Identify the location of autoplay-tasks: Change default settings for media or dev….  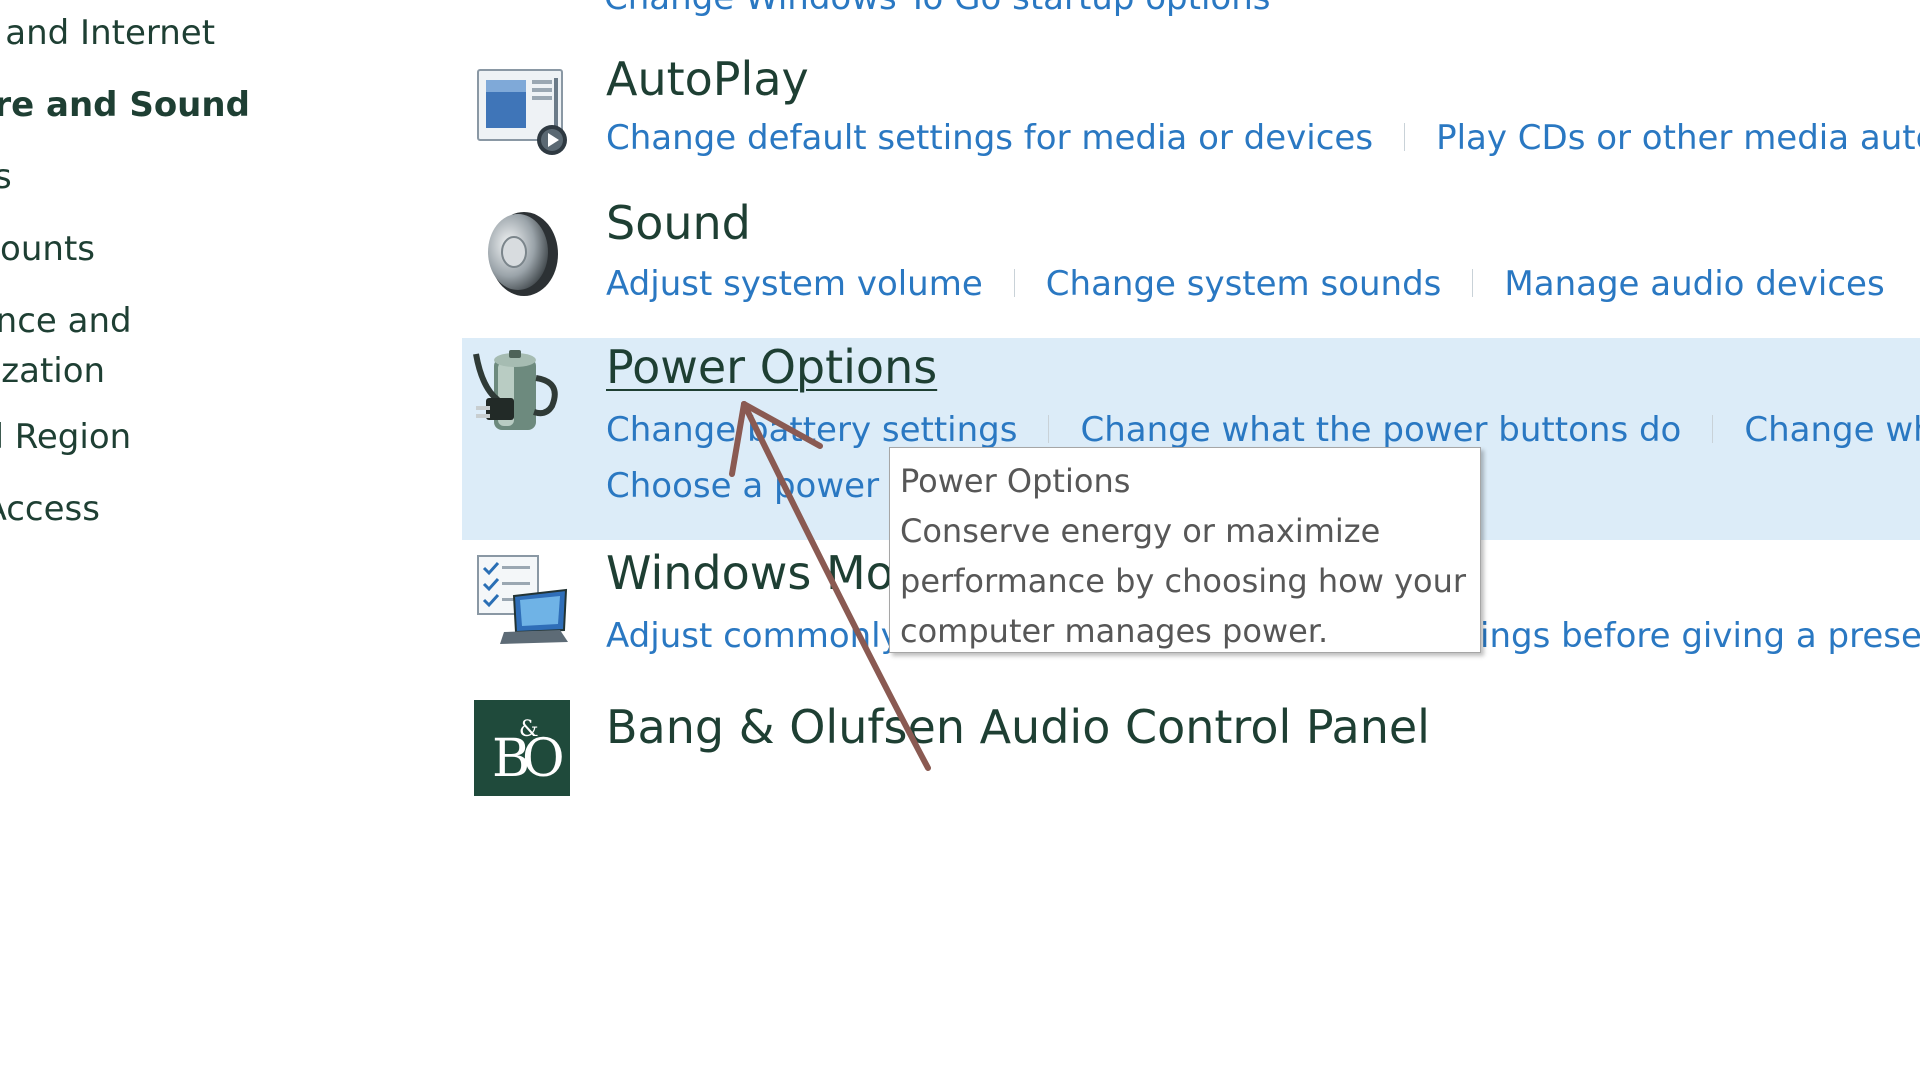
(1263, 138).